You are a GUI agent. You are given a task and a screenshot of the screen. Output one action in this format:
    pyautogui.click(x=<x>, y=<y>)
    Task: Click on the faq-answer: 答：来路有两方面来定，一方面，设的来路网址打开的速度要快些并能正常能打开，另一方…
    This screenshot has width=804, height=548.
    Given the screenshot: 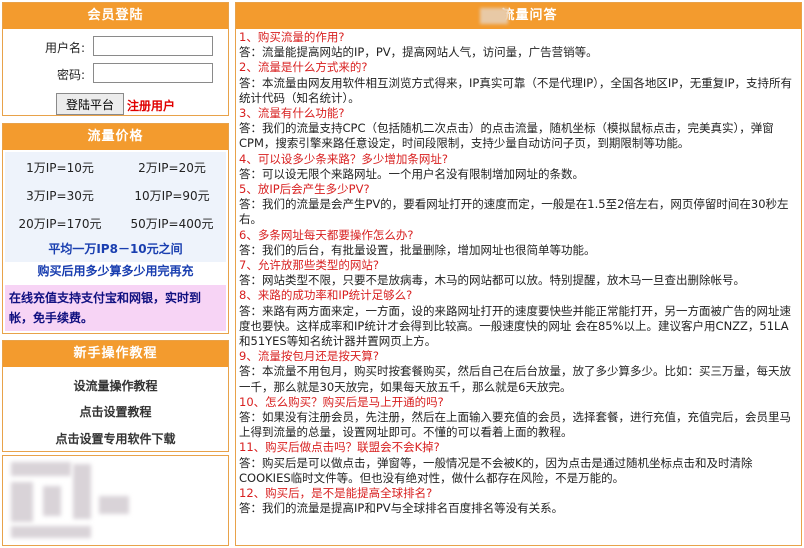 What is the action you would take?
    pyautogui.click(x=515, y=326)
    